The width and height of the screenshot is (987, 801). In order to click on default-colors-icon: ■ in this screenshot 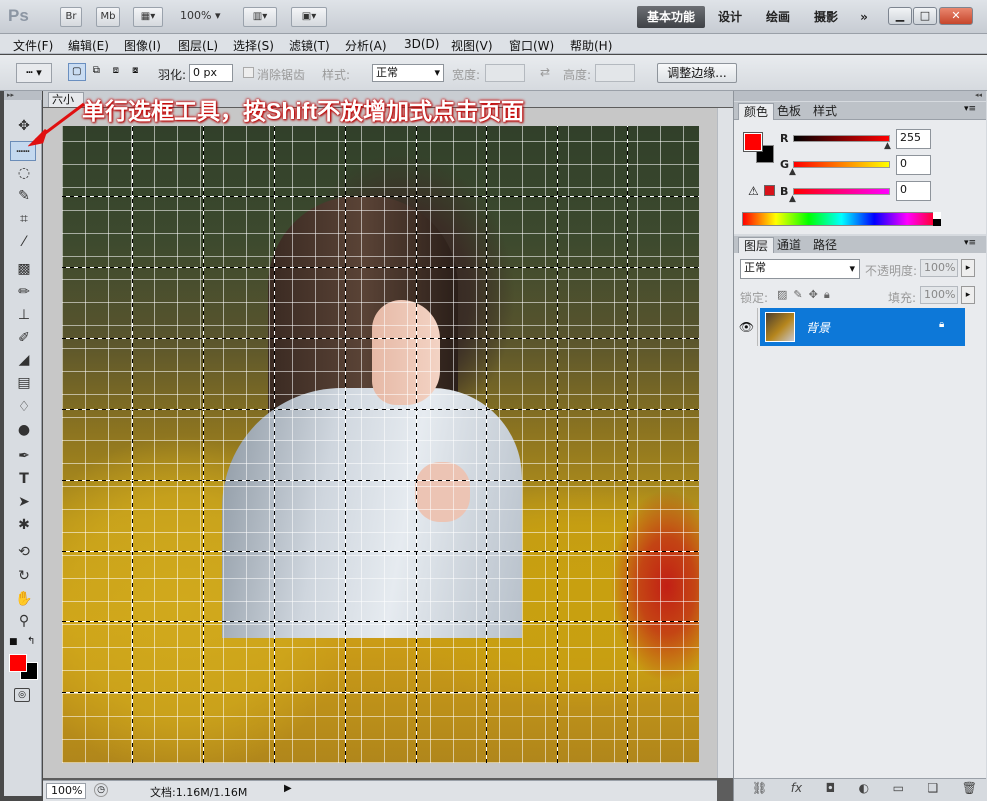, I will do `click(13, 642)`.